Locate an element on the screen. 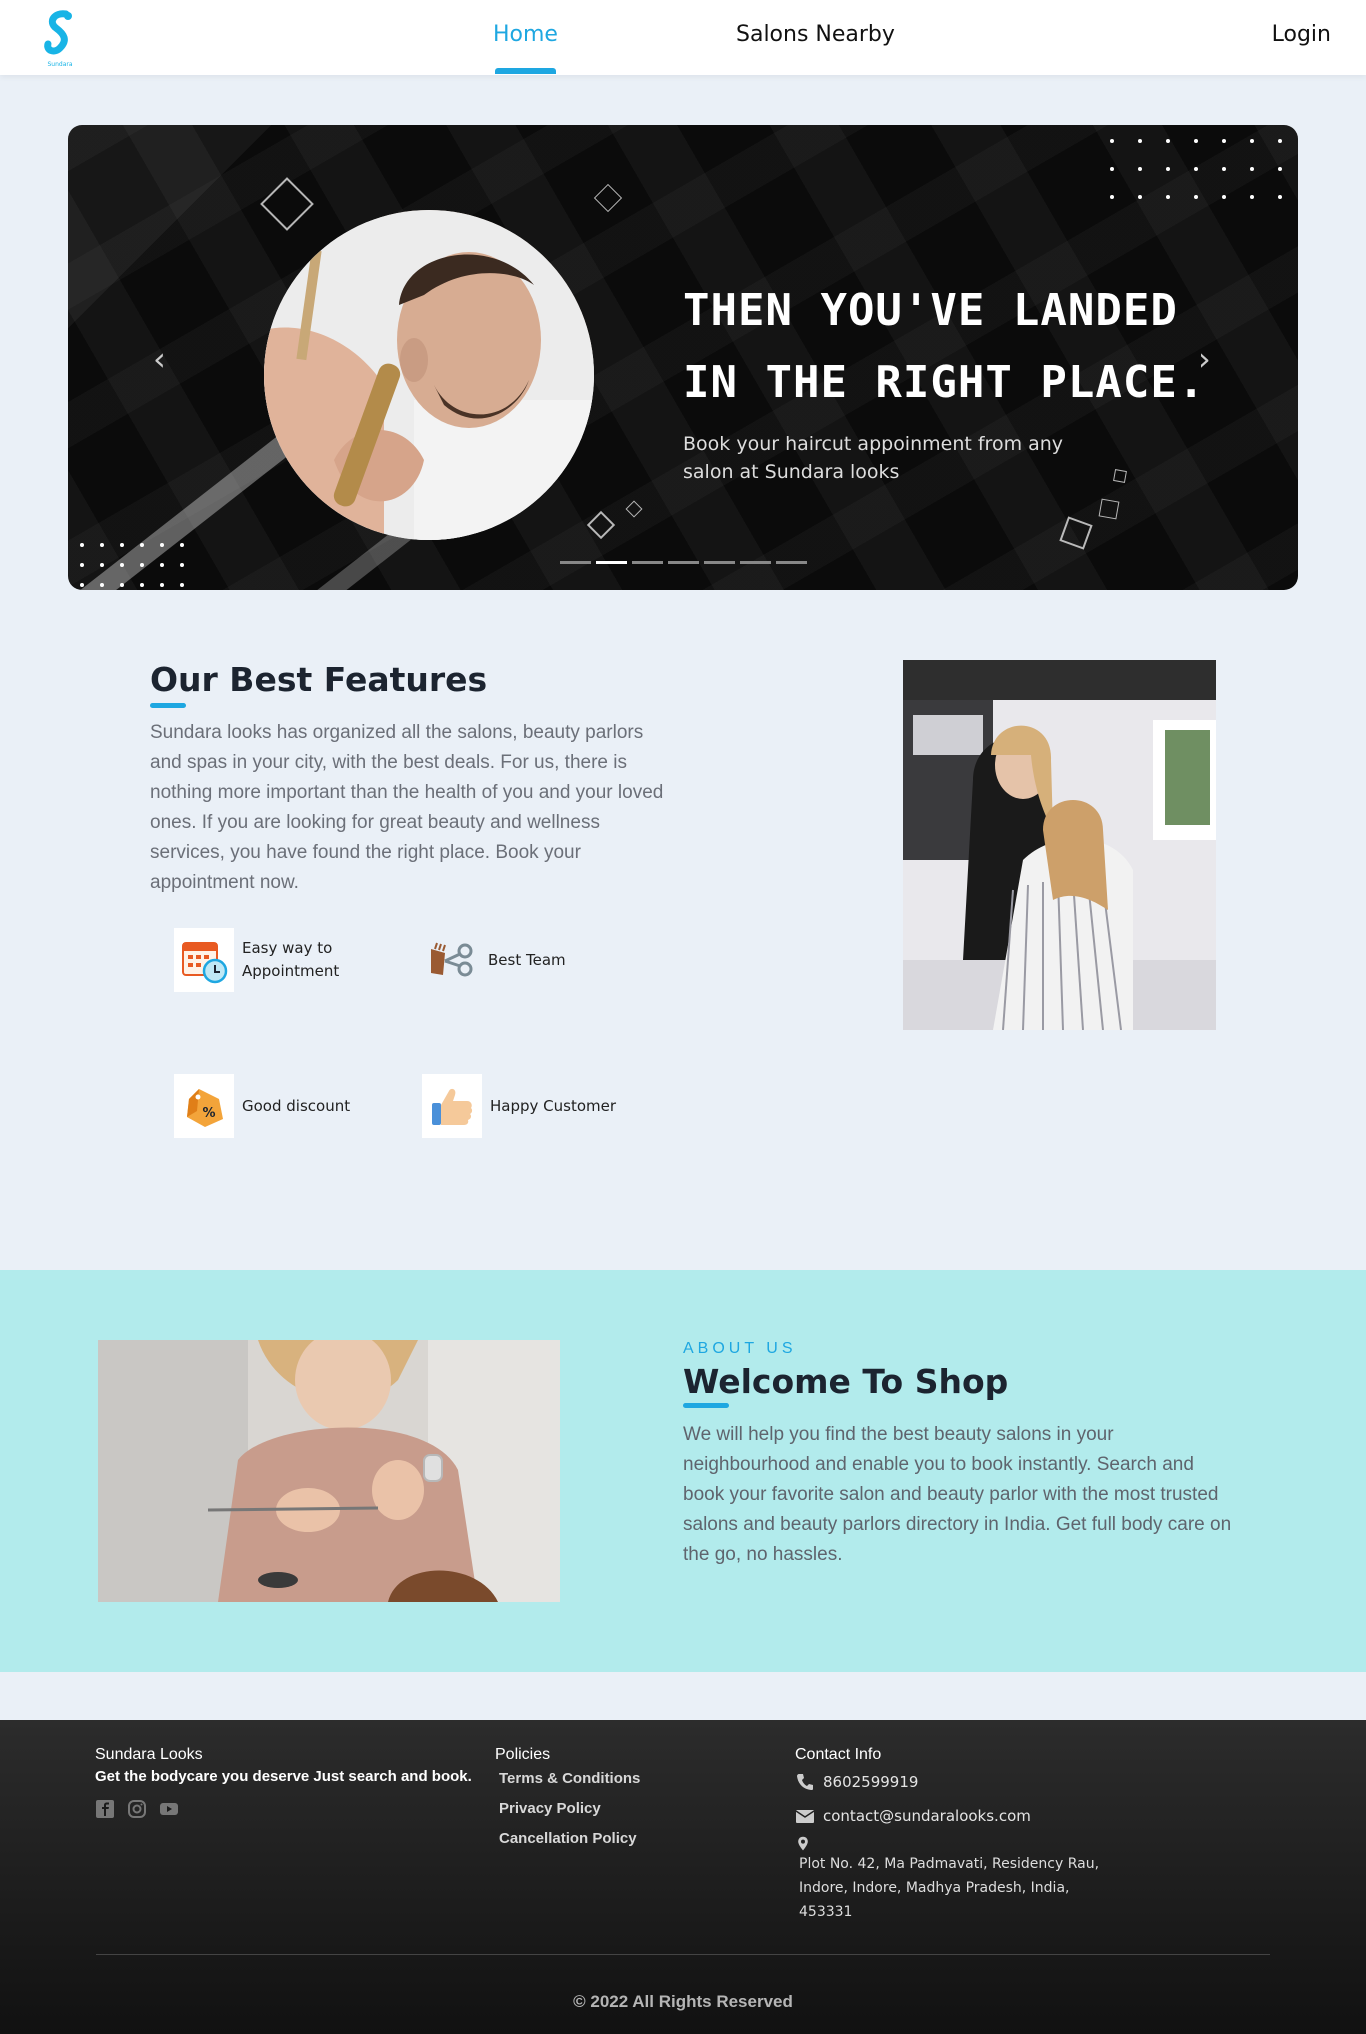  footer-address-pin is located at coordinates (947, 1844).